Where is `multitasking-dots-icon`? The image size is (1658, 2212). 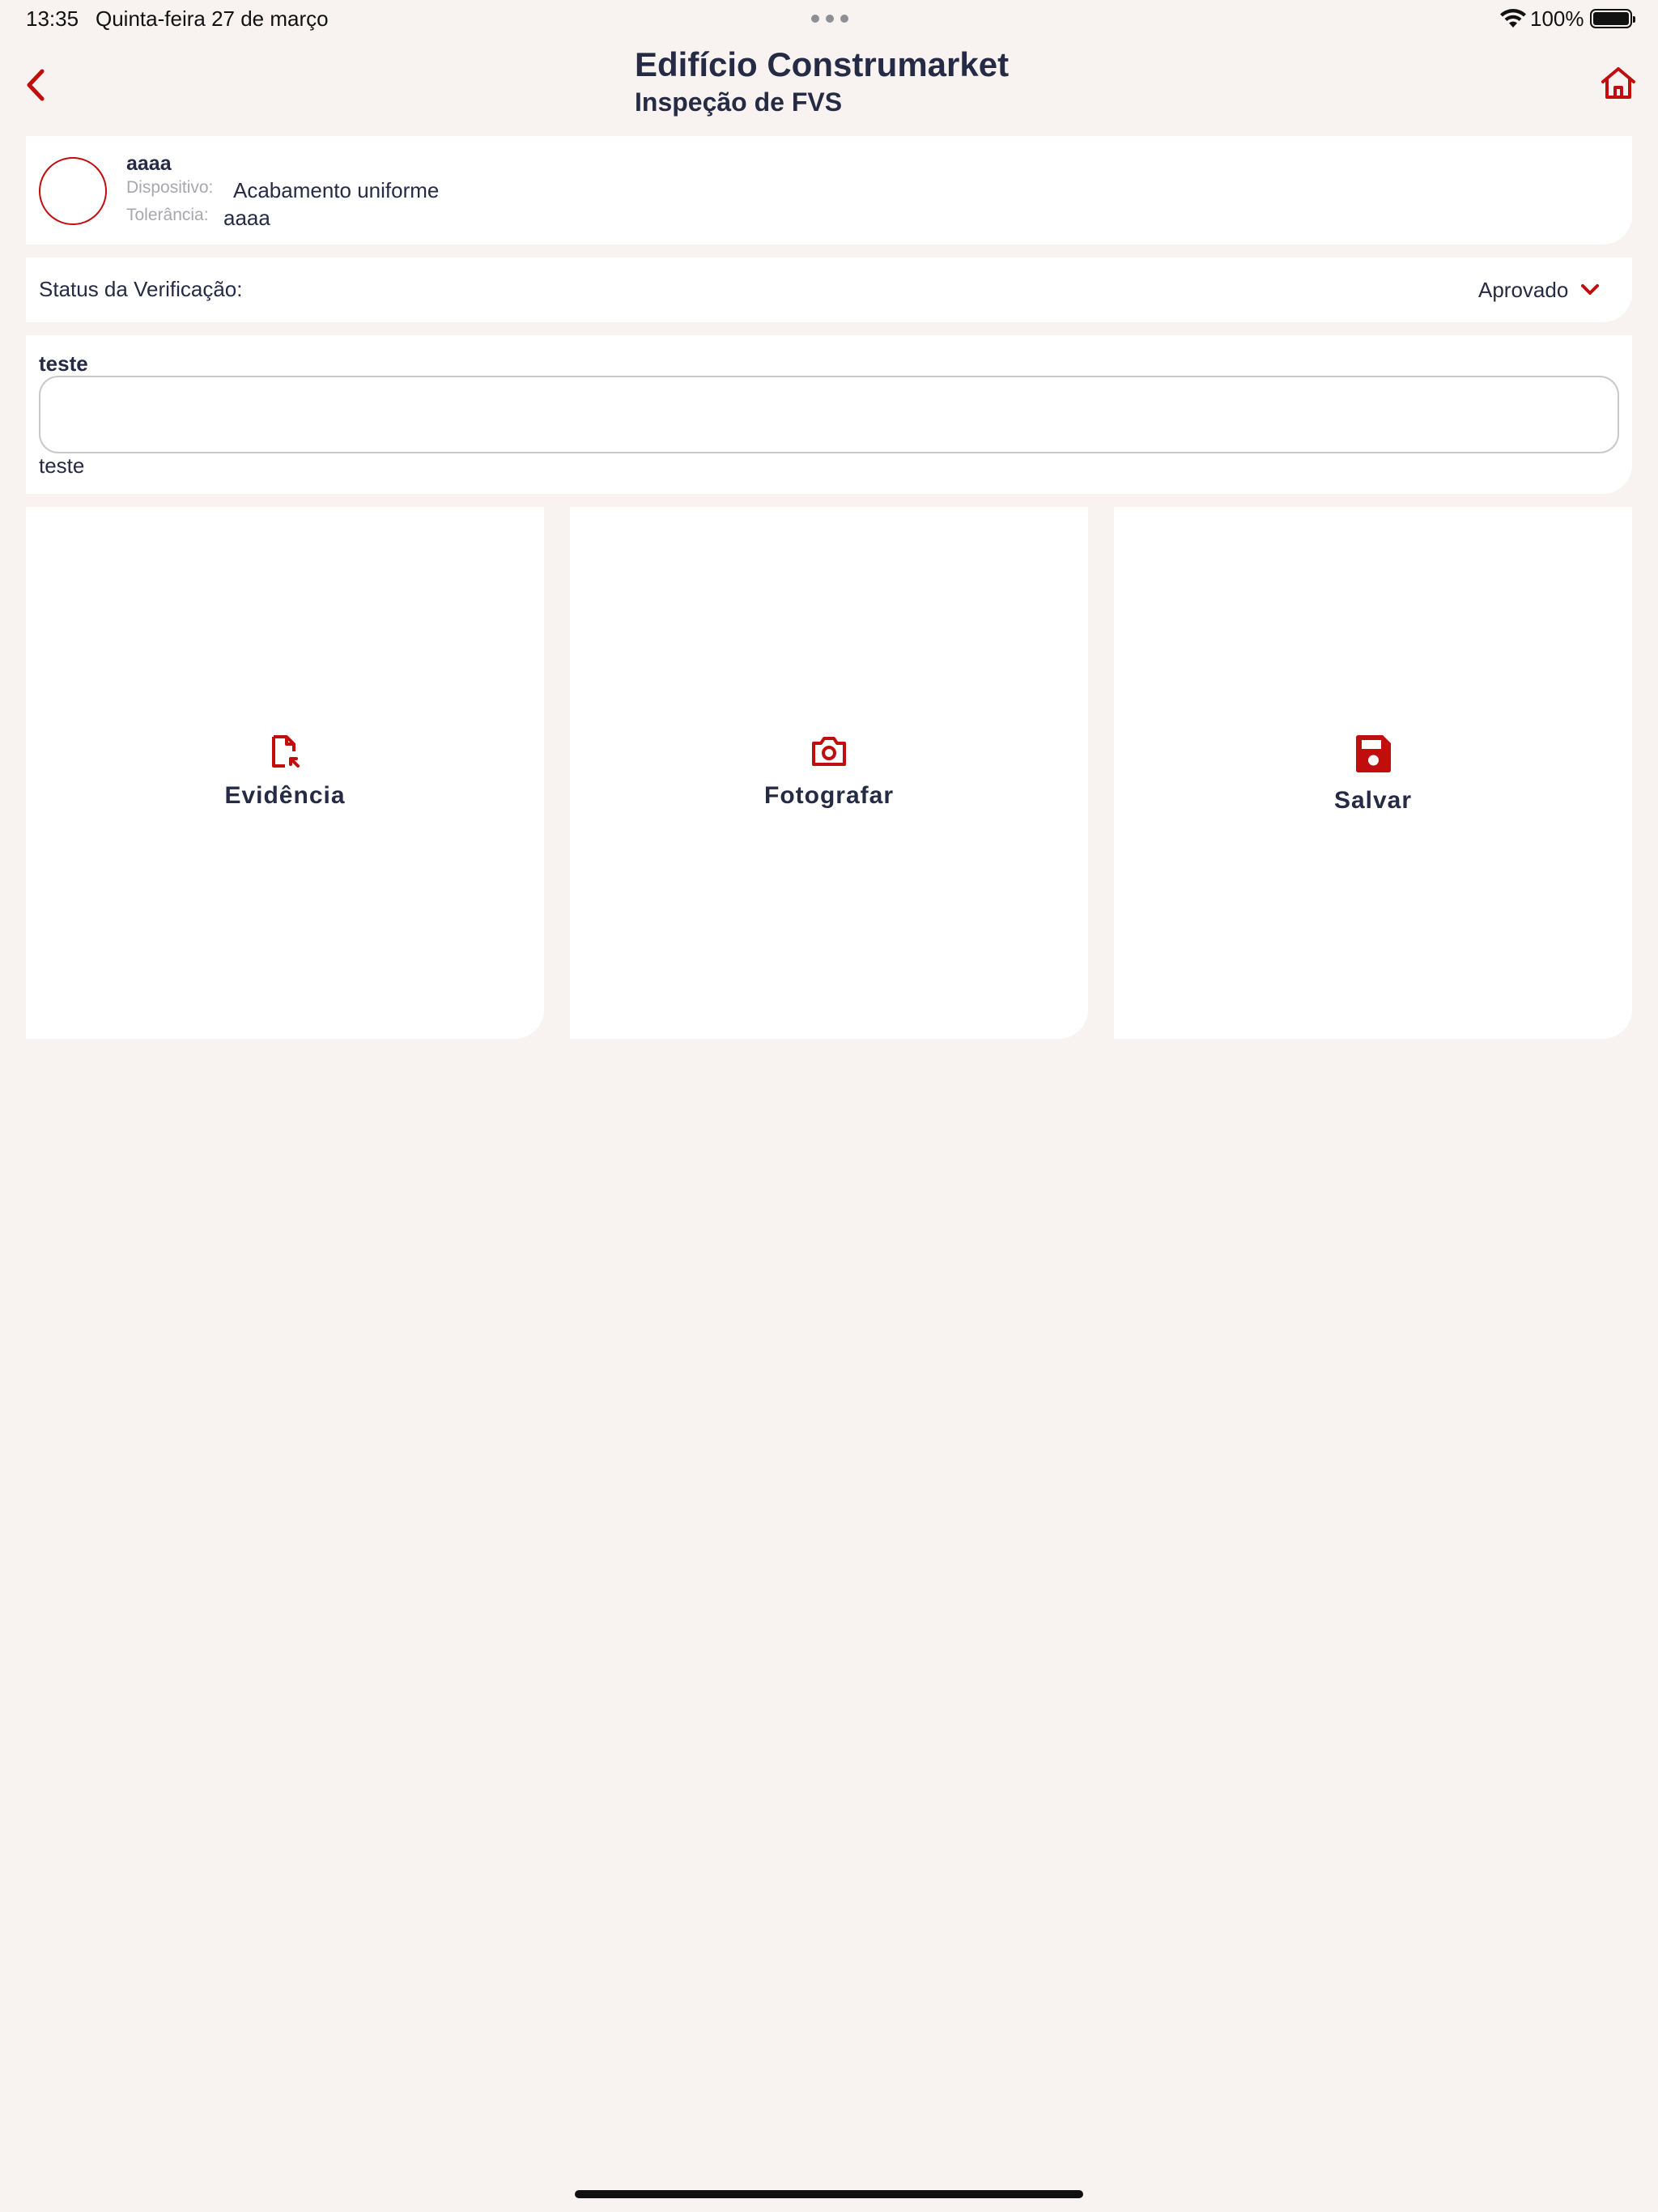 multitasking-dots-icon is located at coordinates (829, 19).